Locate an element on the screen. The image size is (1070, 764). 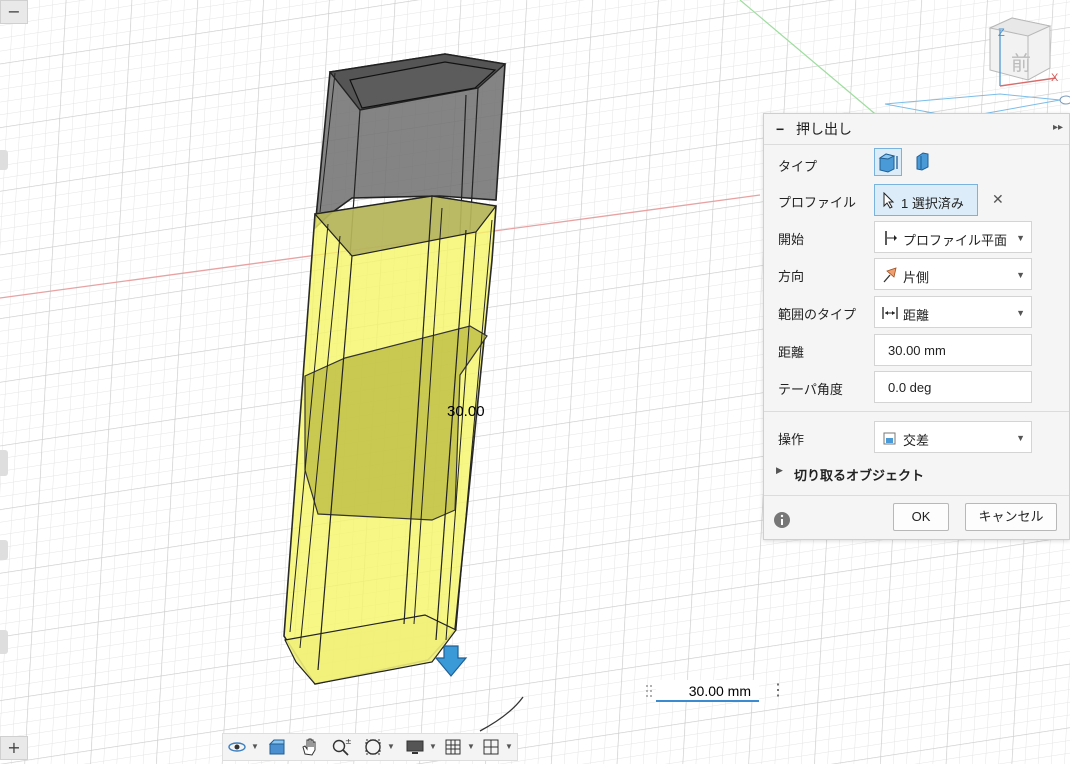
zoom-icon: ± is located at coordinates (341, 747).